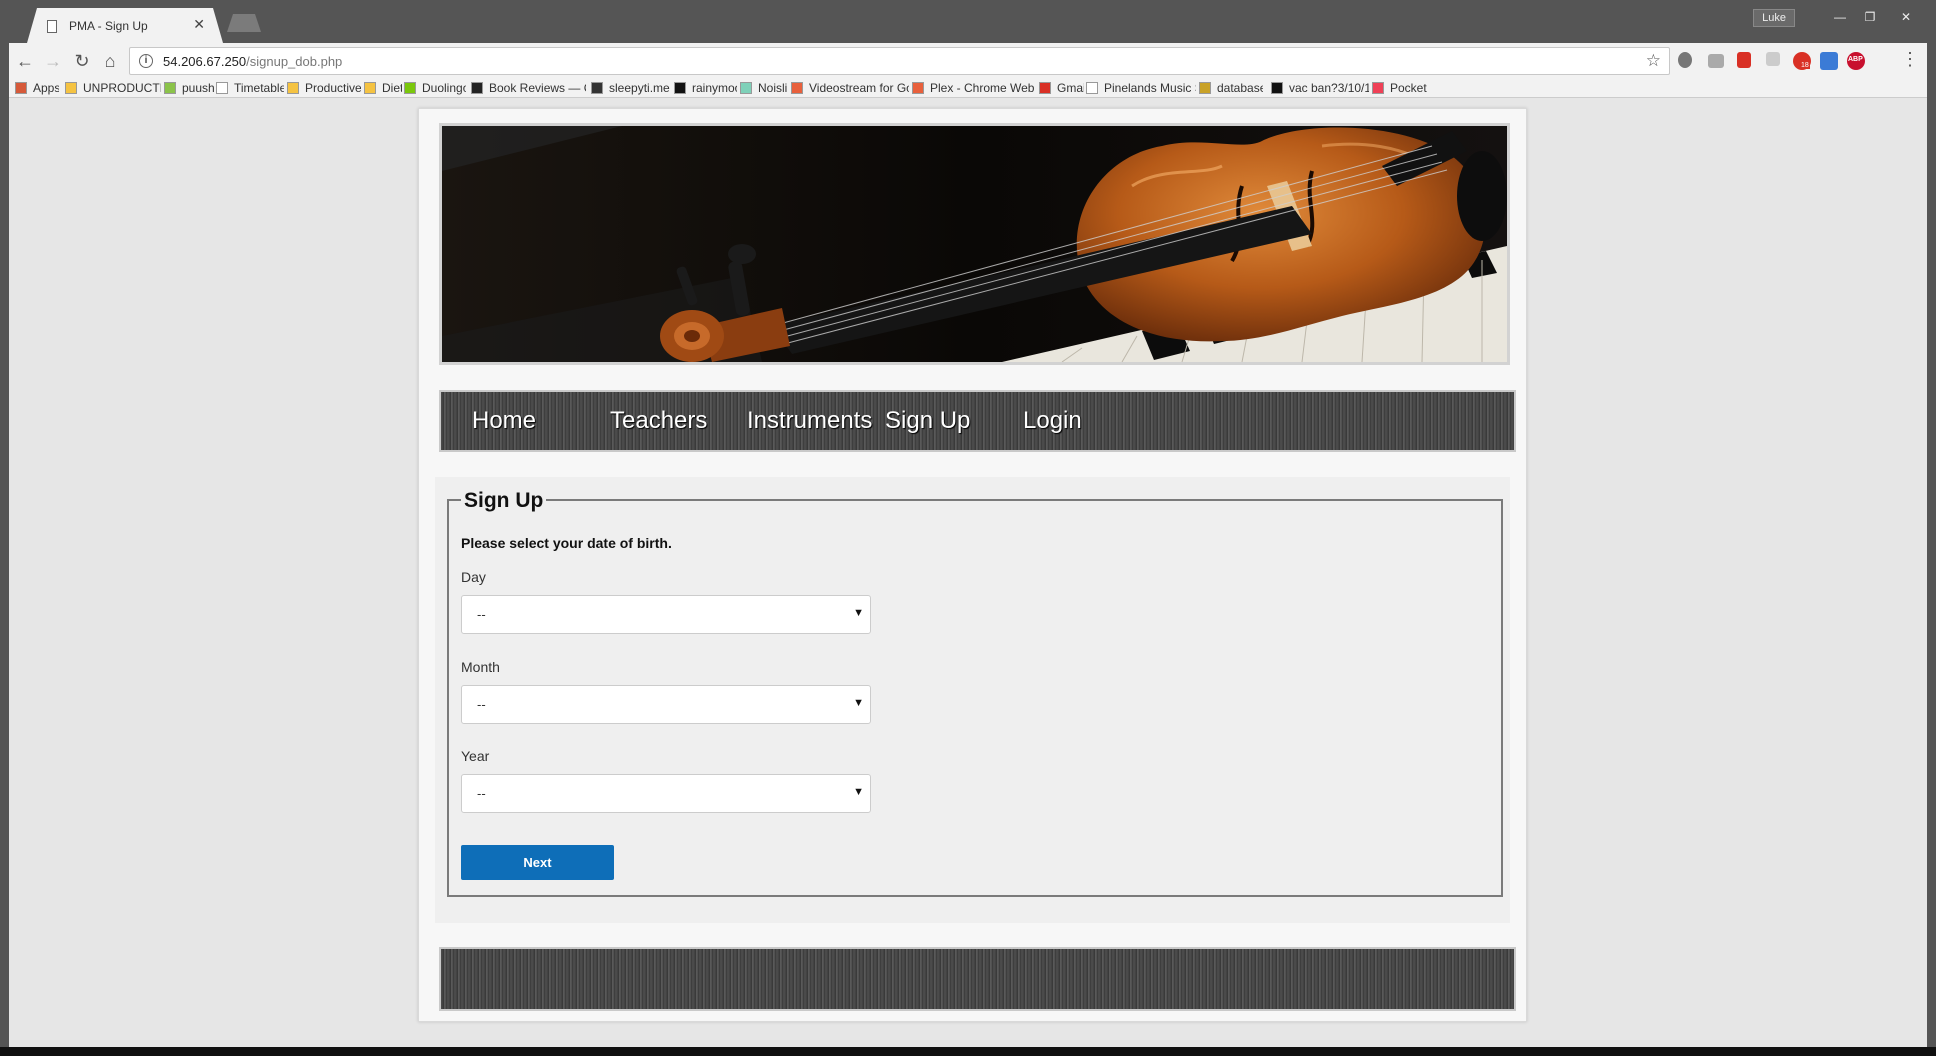 This screenshot has width=1936, height=1056. I want to click on bookmark-item: Diet, so click(383, 88).